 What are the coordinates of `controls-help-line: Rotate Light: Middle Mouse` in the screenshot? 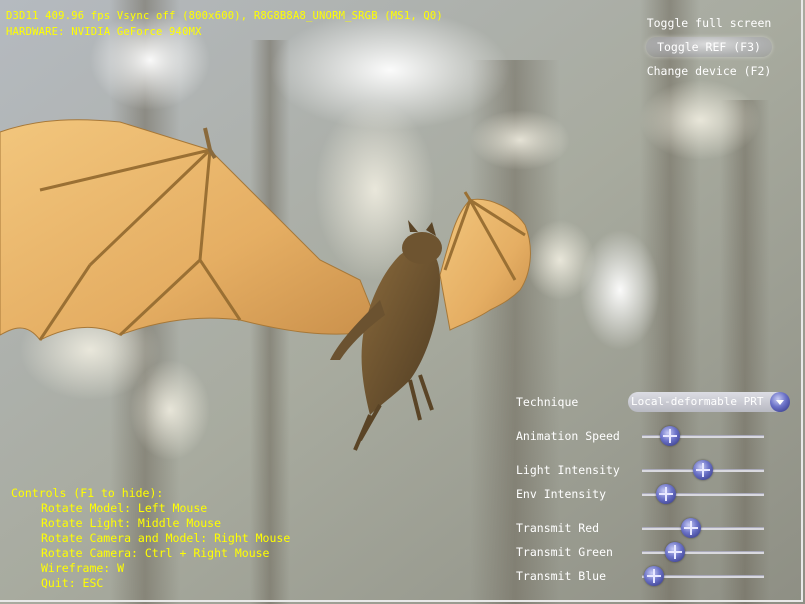 It's located at (131, 523).